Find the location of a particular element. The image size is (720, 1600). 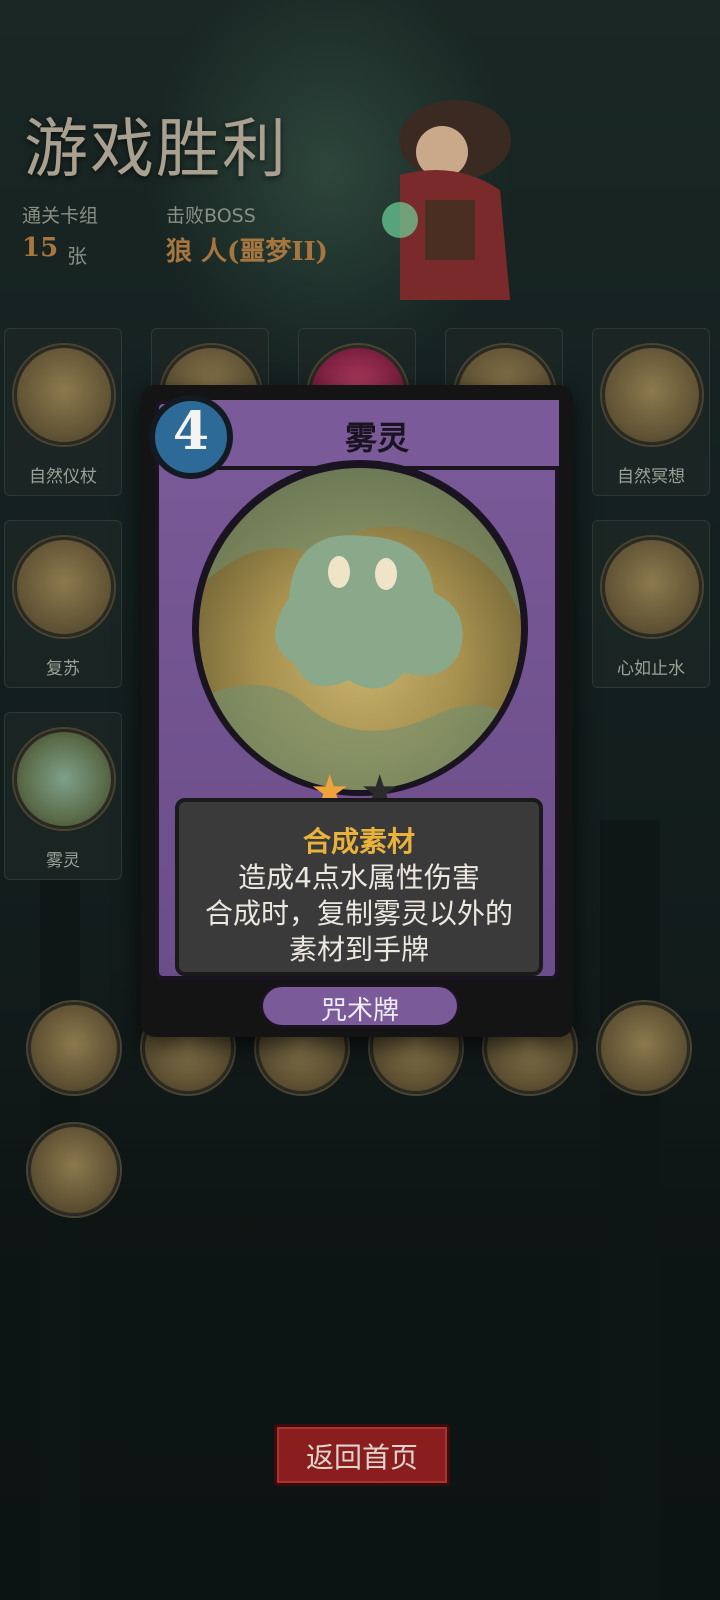

deck-slot-label: 雾灵 is located at coordinates (63, 861).